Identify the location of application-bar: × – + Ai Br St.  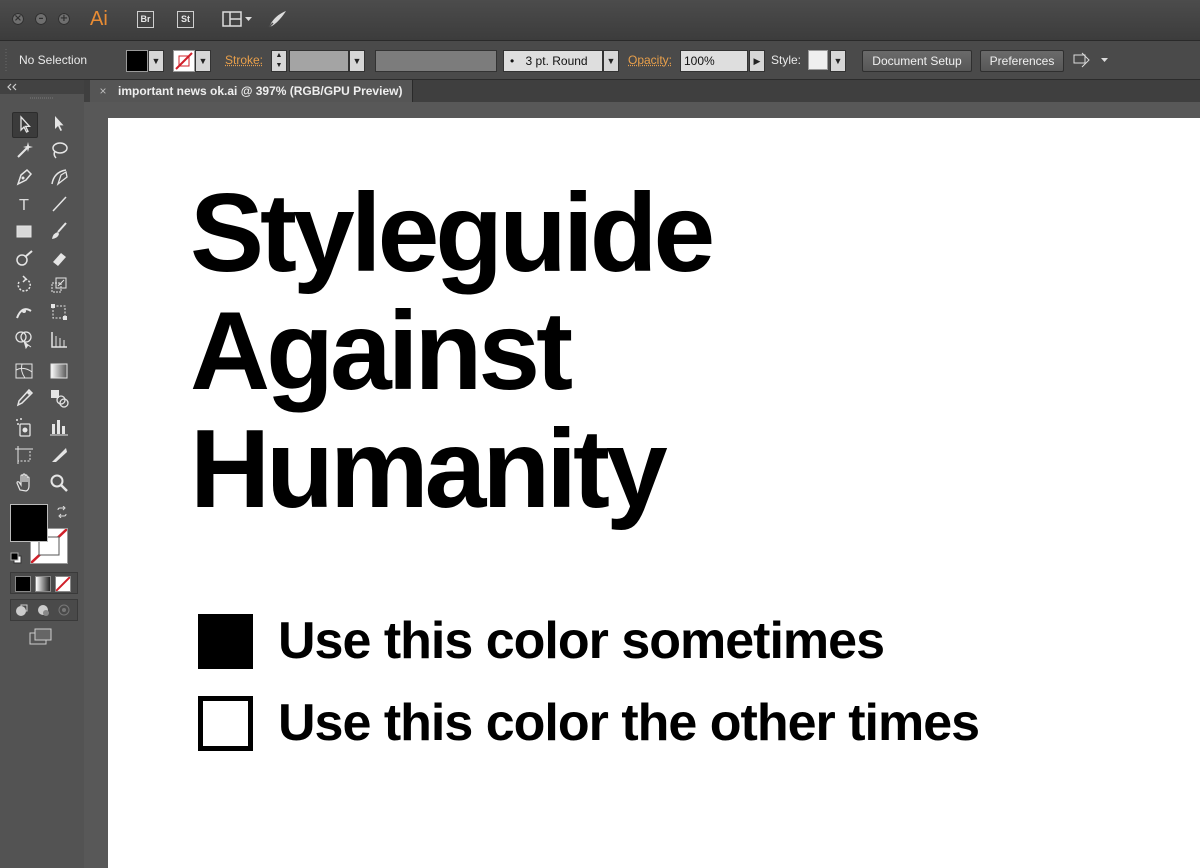
(600, 20).